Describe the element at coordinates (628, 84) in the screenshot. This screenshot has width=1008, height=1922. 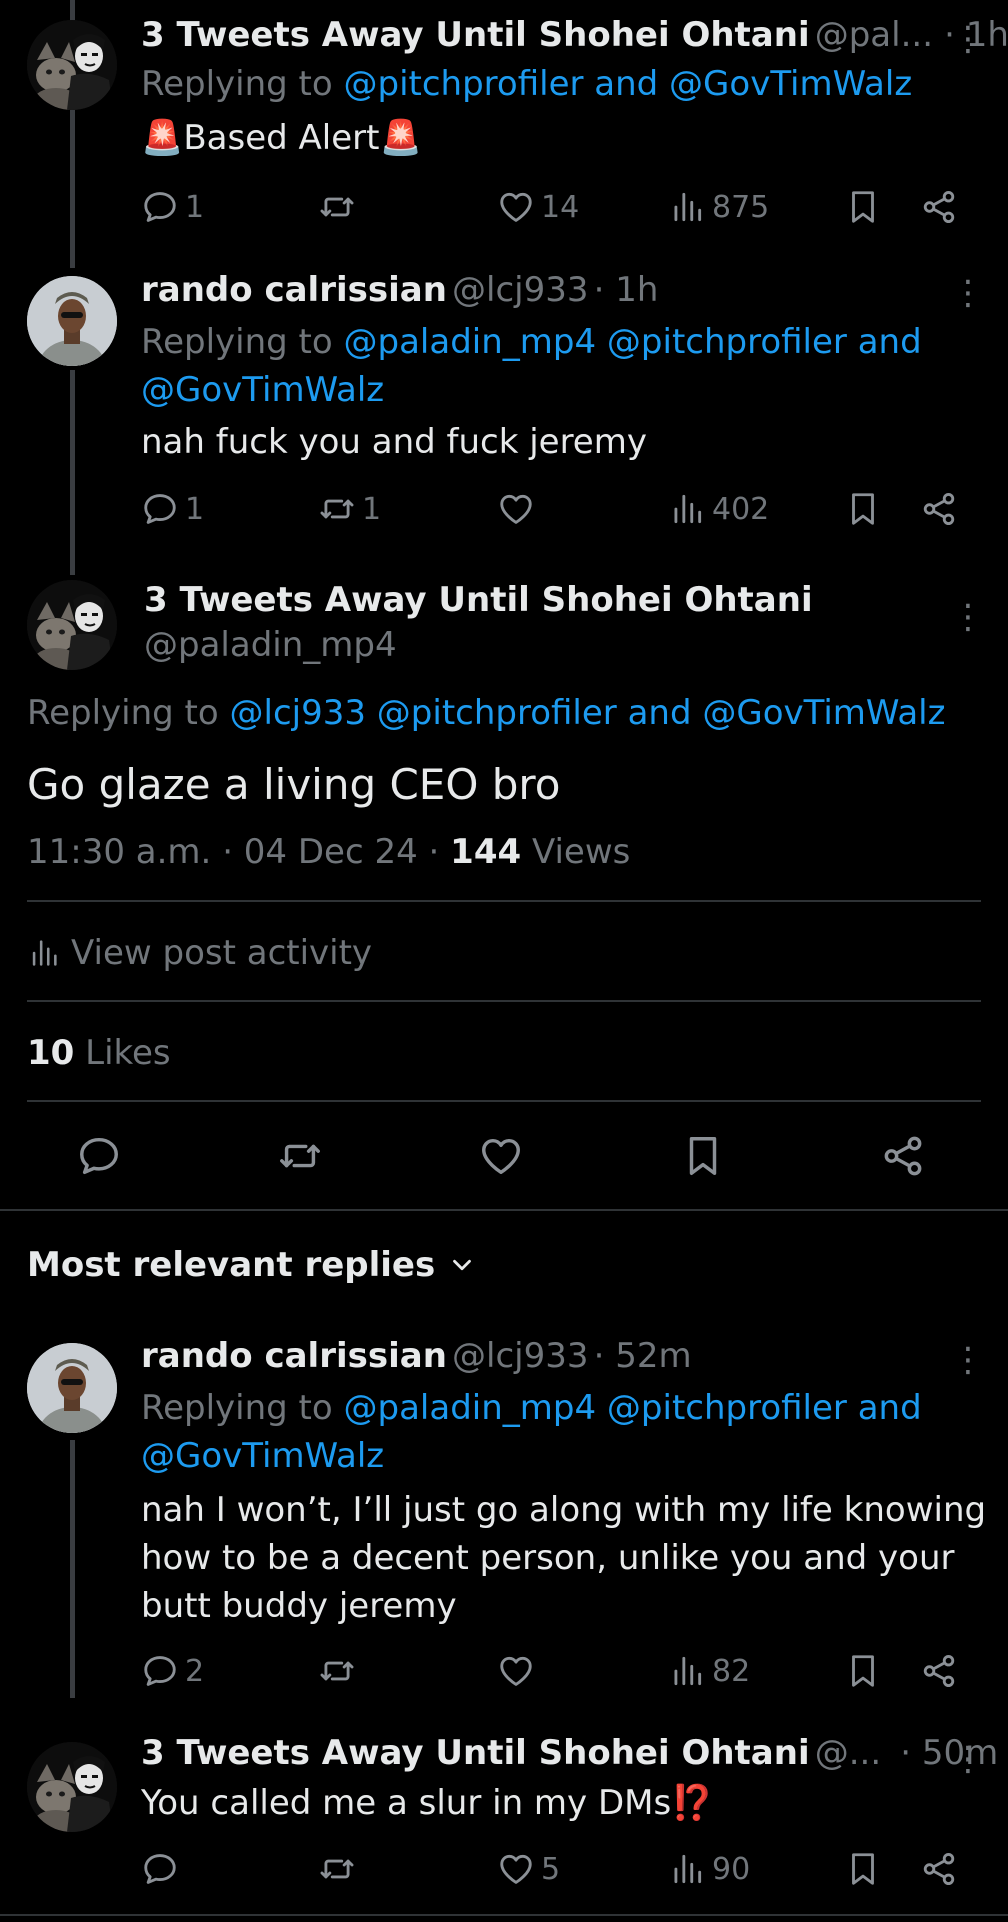
I see `mention-links: @pitchprofiler and @GovTimWalz` at that location.